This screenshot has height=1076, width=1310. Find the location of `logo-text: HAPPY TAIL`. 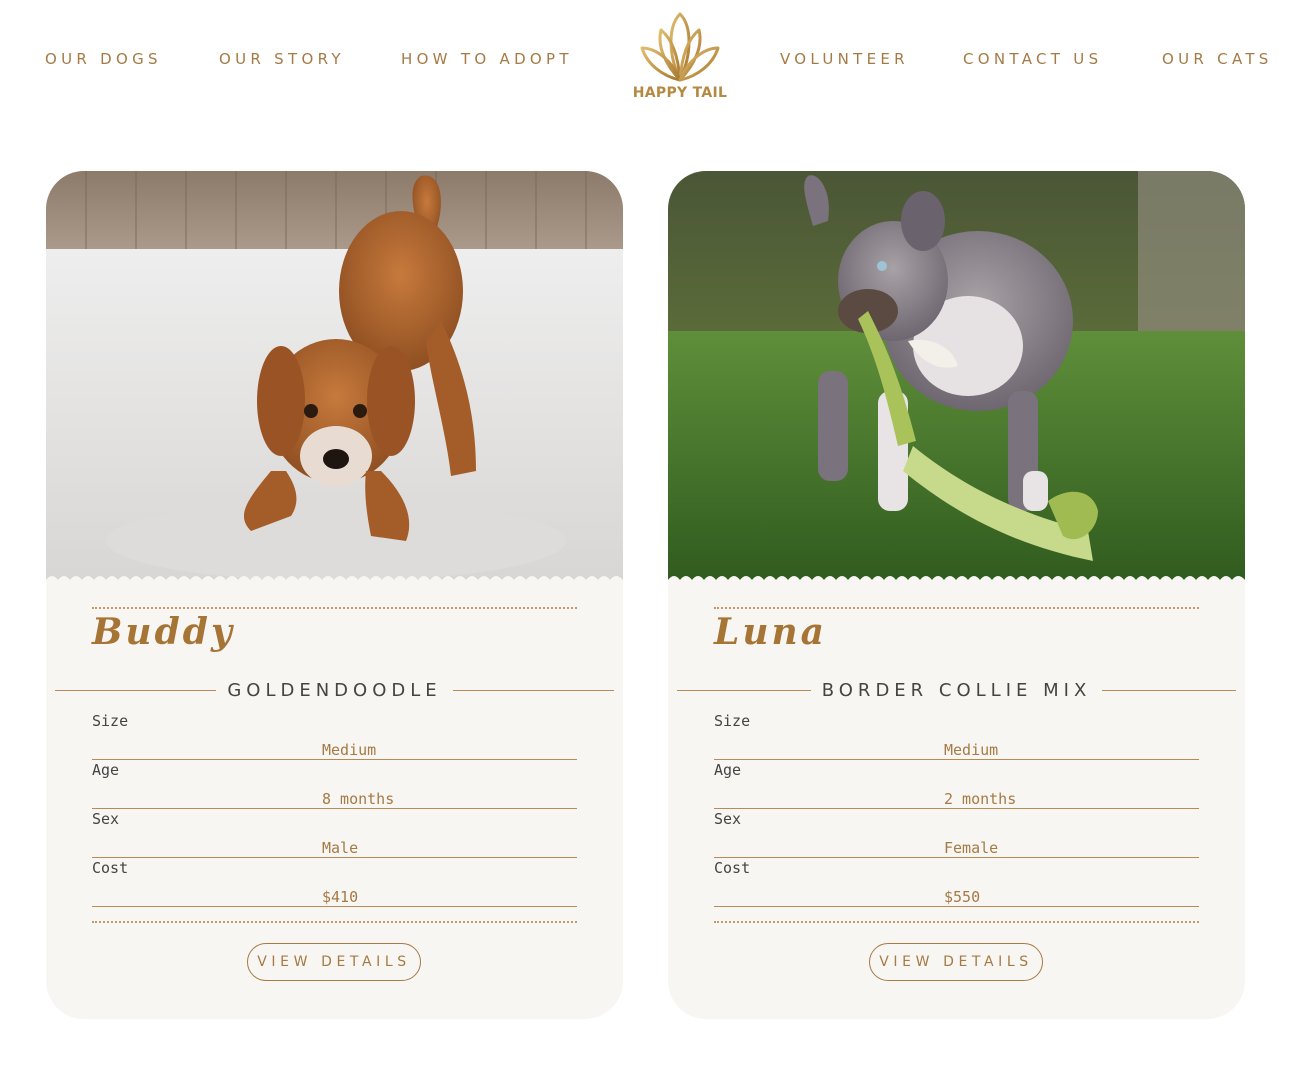

logo-text: HAPPY TAIL is located at coordinates (680, 93).